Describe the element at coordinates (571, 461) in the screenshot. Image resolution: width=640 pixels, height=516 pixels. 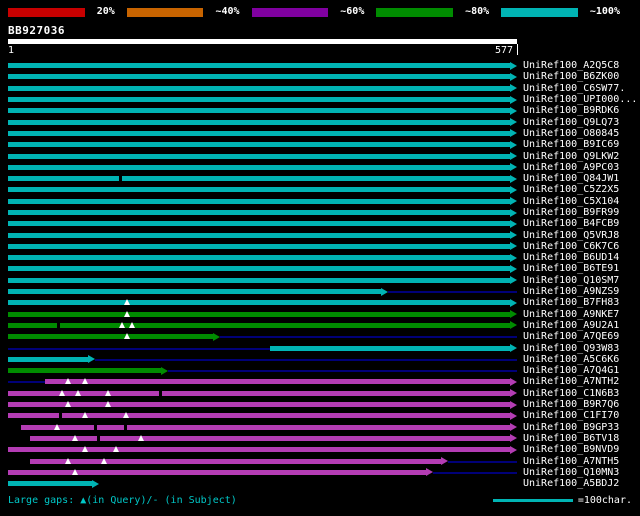
I see `hit-label: UniRef100_A7NTH5` at that location.